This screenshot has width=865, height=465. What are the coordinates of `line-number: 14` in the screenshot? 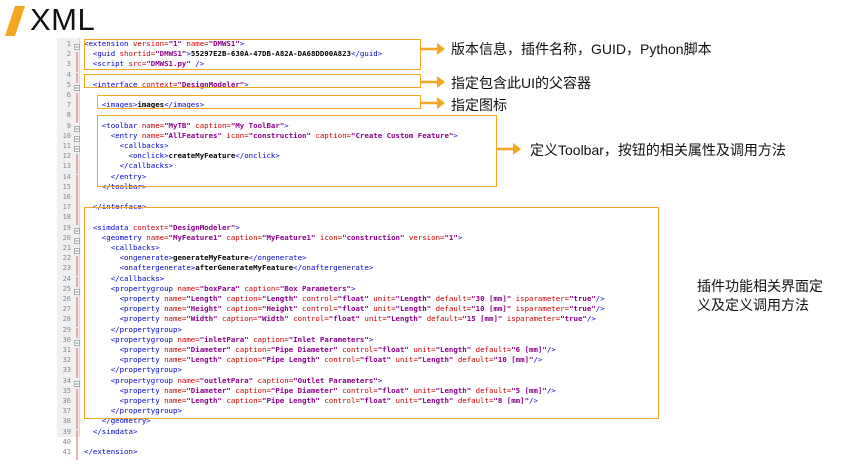 It's located at (66, 176).